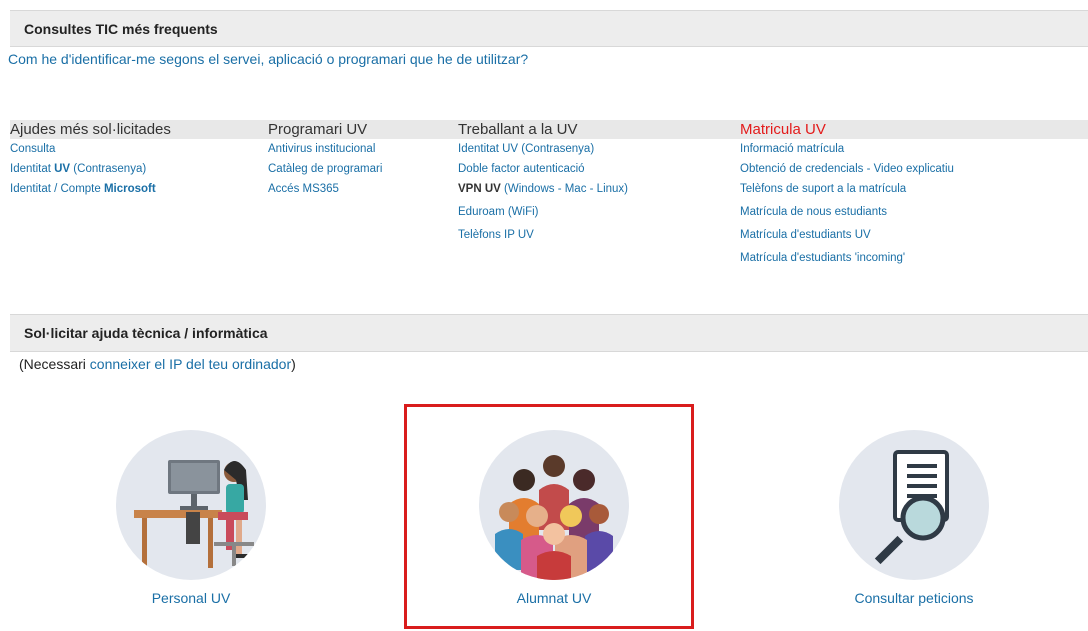 The height and width of the screenshot is (631, 1088). I want to click on section-title: Consultes TIC més frequents, so click(121, 28).